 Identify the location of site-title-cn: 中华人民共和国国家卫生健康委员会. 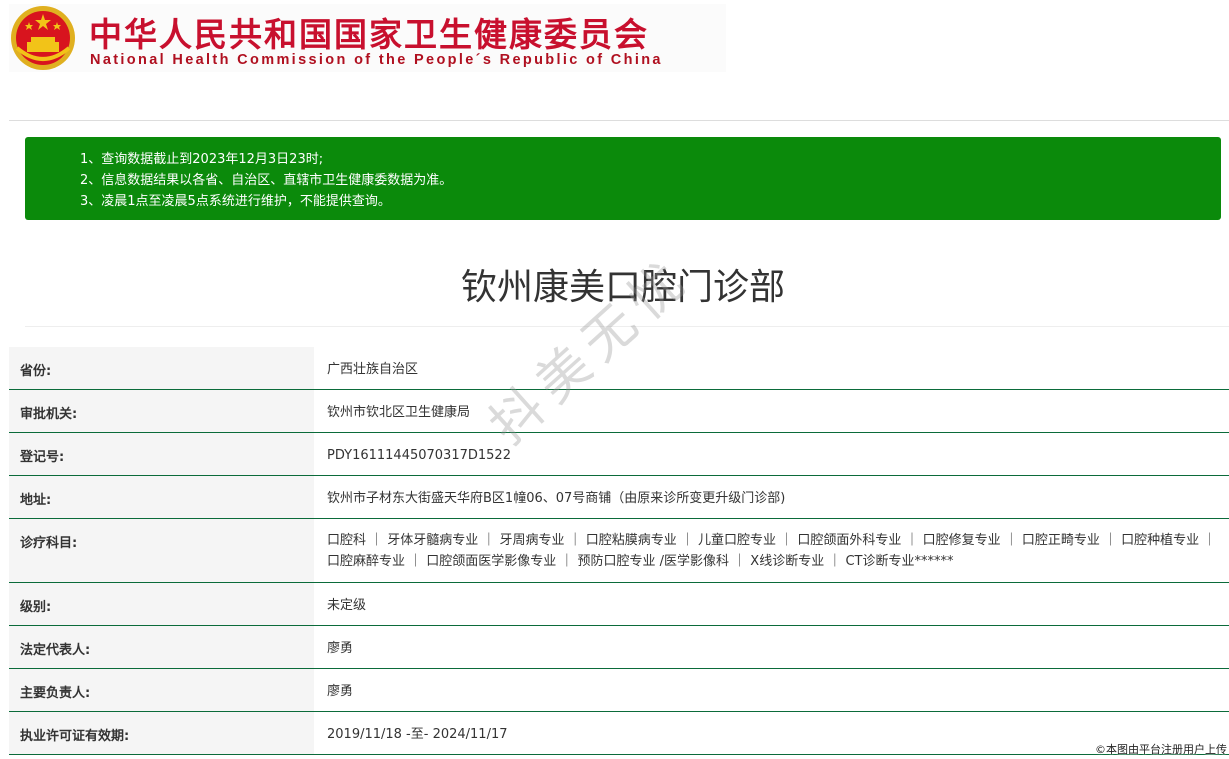
(369, 34).